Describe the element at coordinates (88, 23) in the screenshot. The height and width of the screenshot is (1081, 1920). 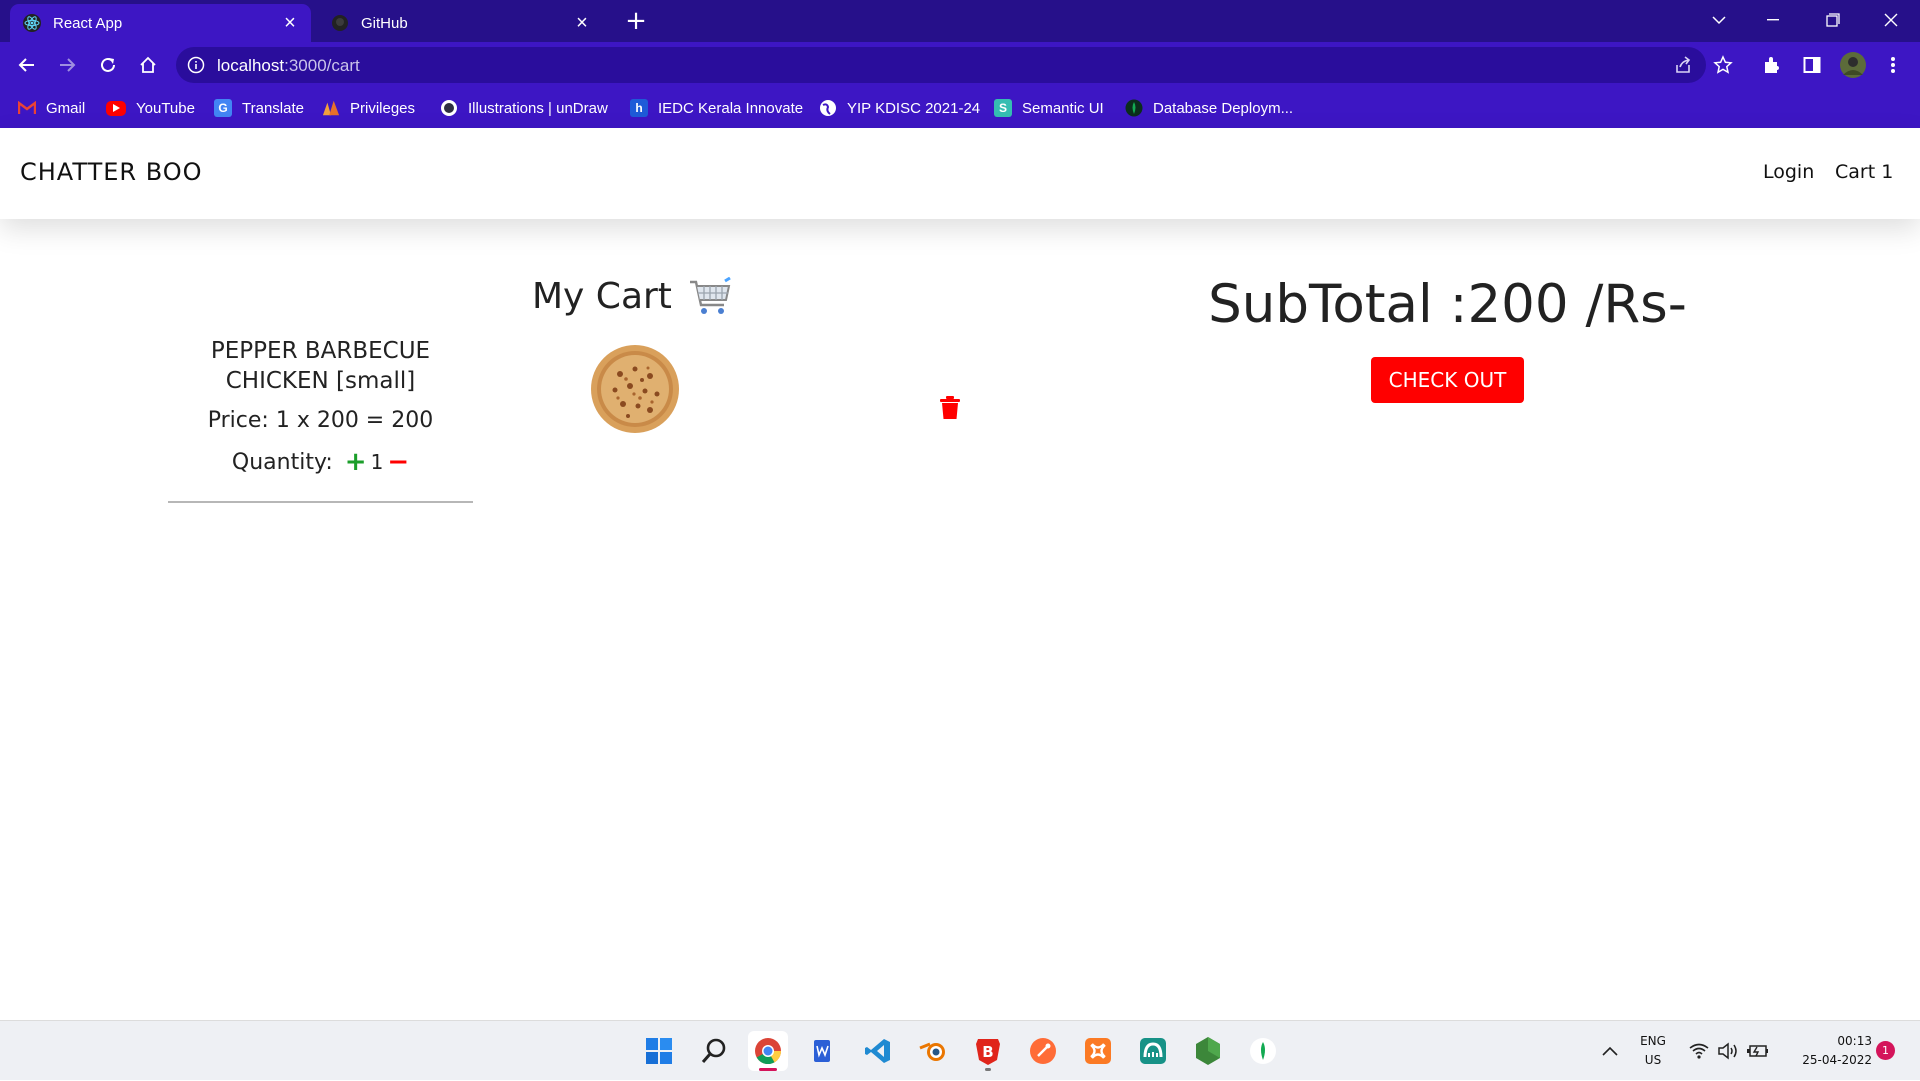
I see `tab-title: React App` at that location.